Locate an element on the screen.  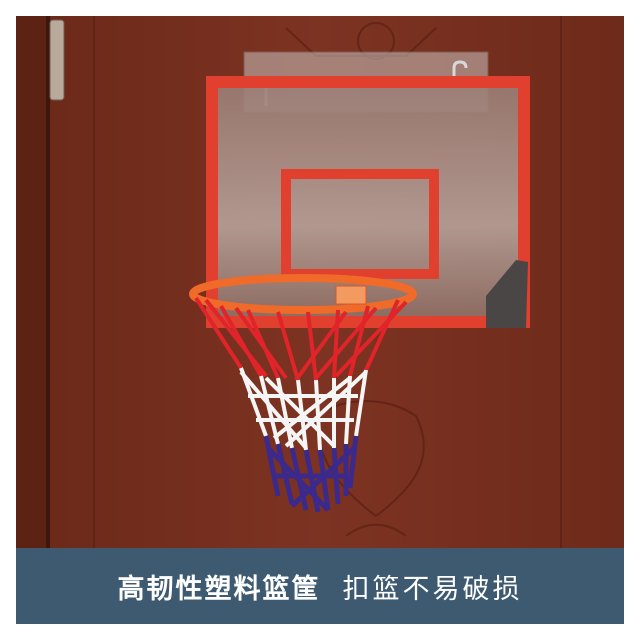
rim-clip is located at coordinates (351, 295).